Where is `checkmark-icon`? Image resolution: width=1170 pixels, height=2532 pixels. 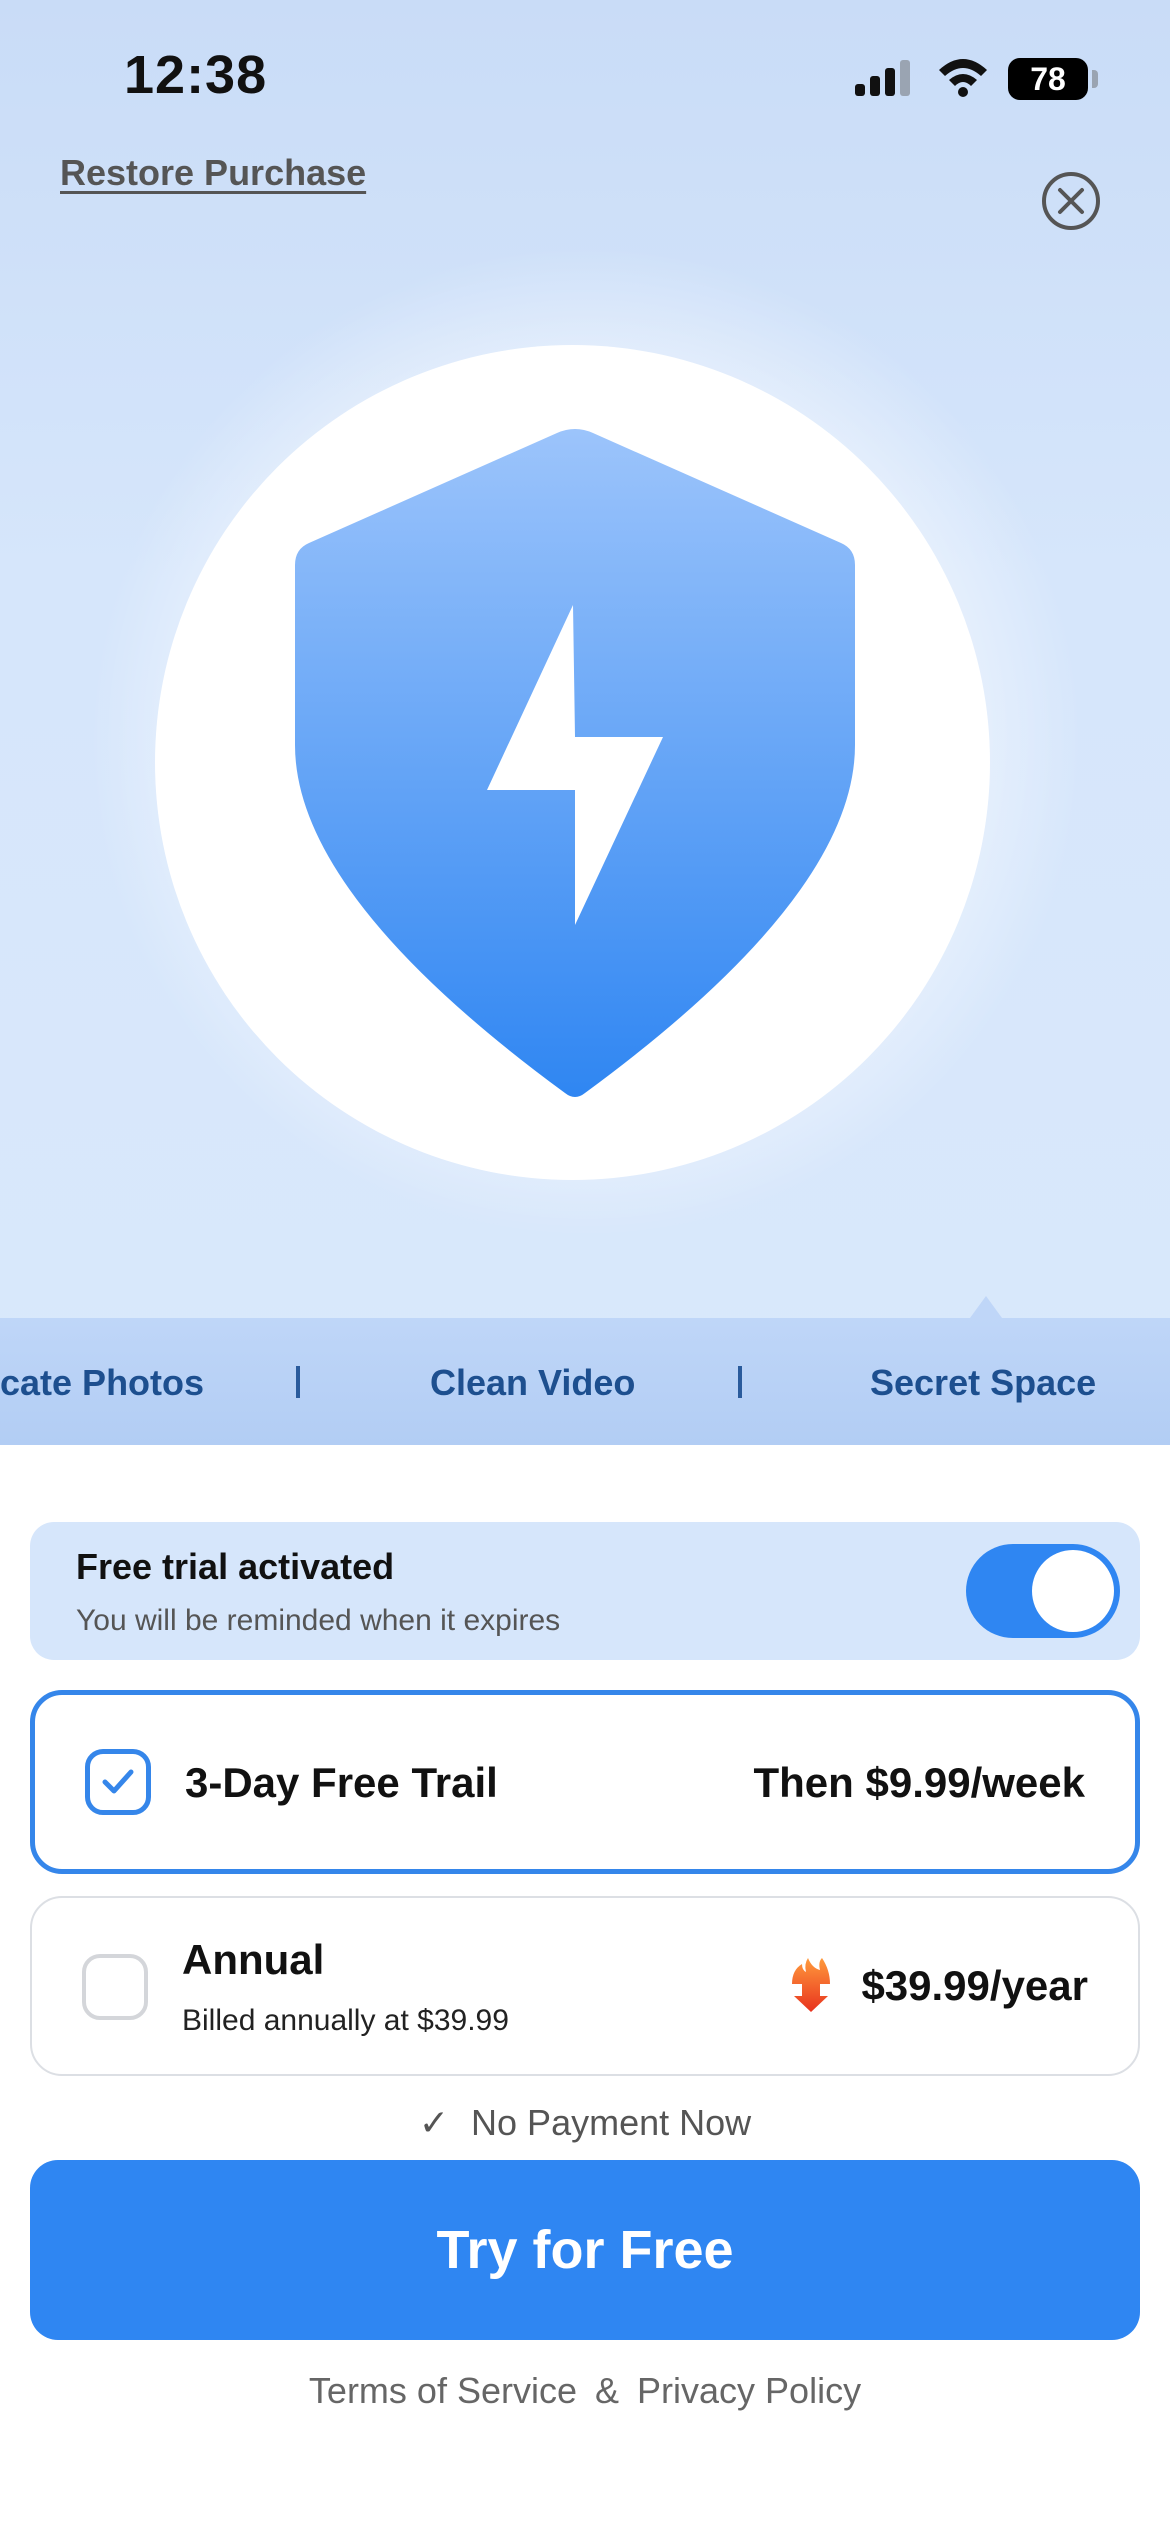 checkmark-icon is located at coordinates (118, 1781).